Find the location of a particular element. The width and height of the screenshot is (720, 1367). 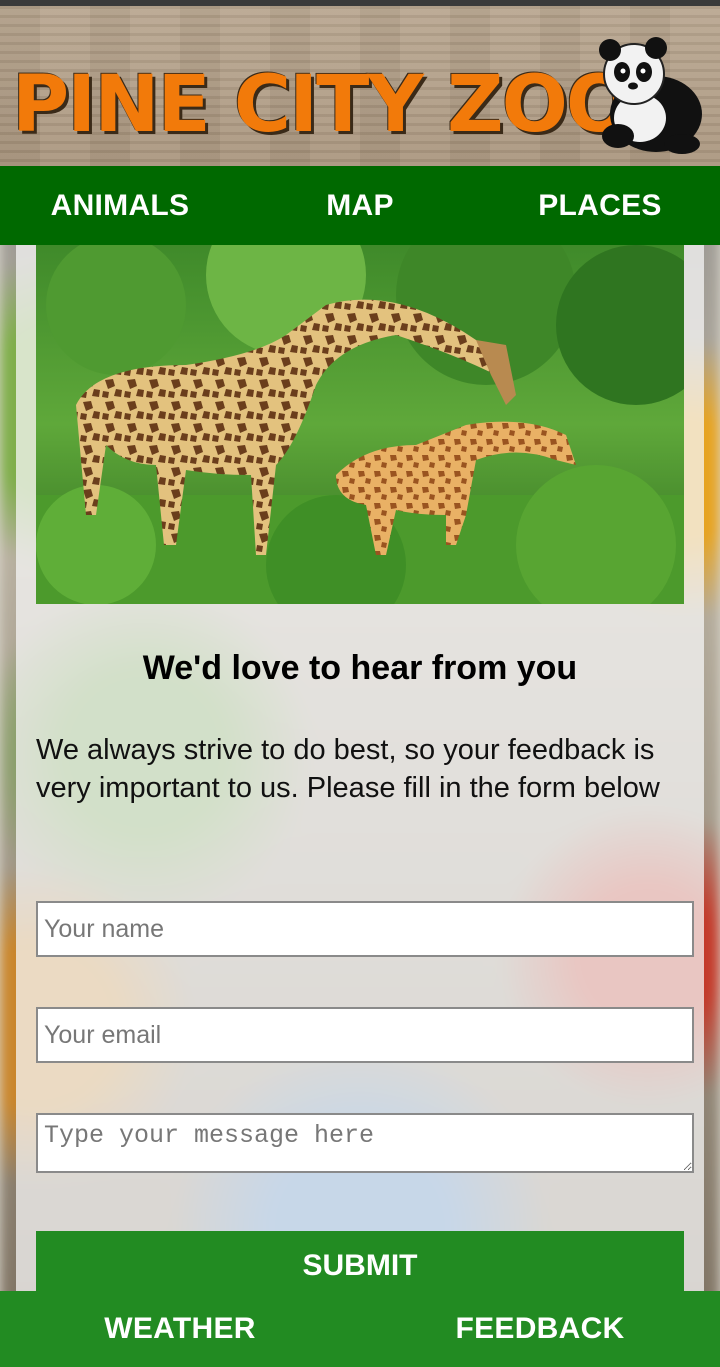

nav-item-map: MAP is located at coordinates (360, 205).